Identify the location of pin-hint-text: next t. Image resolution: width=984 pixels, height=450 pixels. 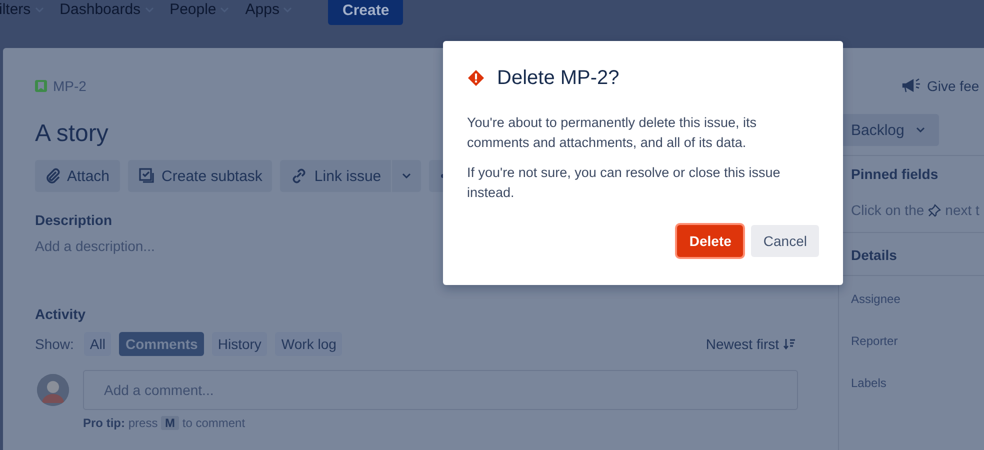
(962, 210).